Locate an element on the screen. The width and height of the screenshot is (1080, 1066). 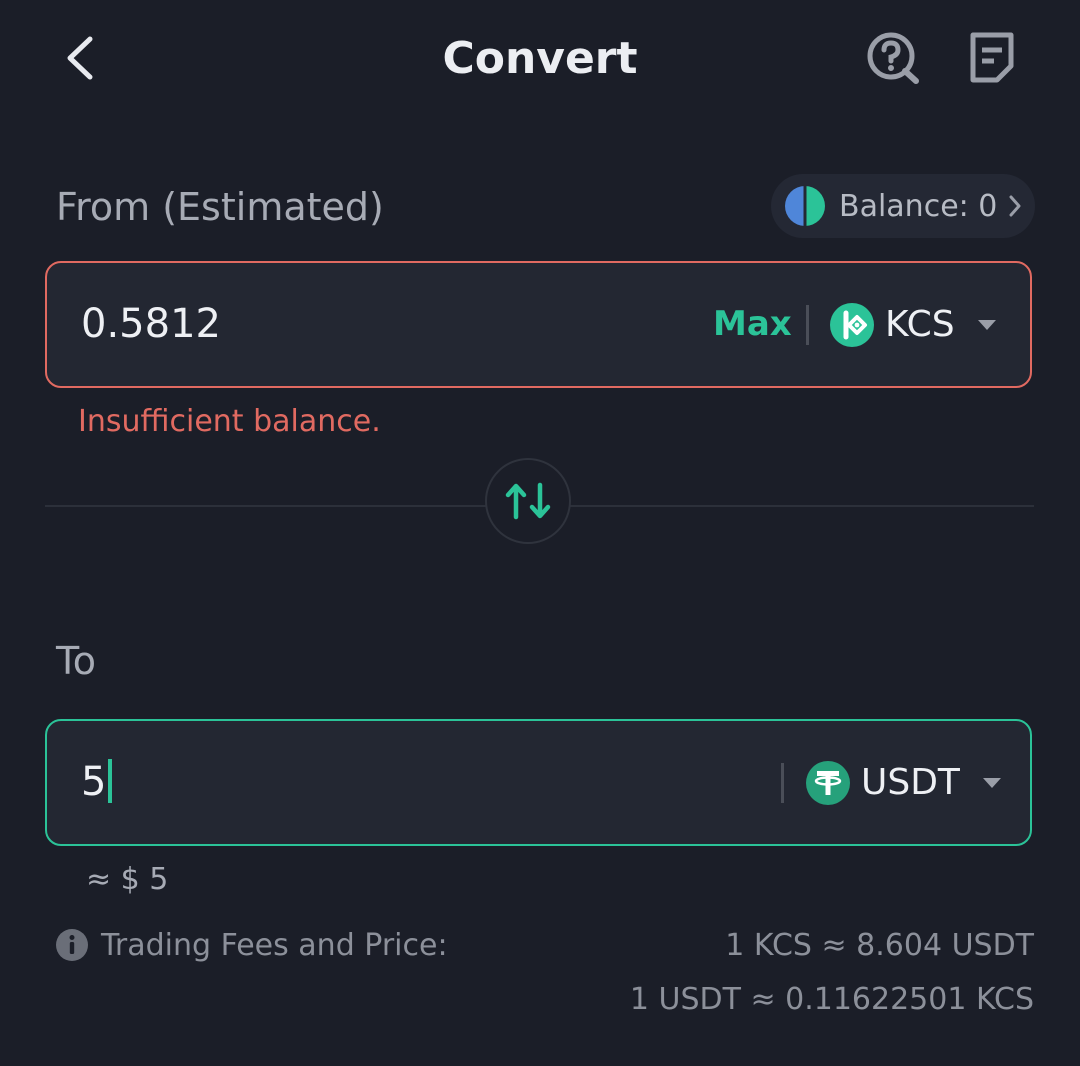
to-label: To is located at coordinates (76, 661).